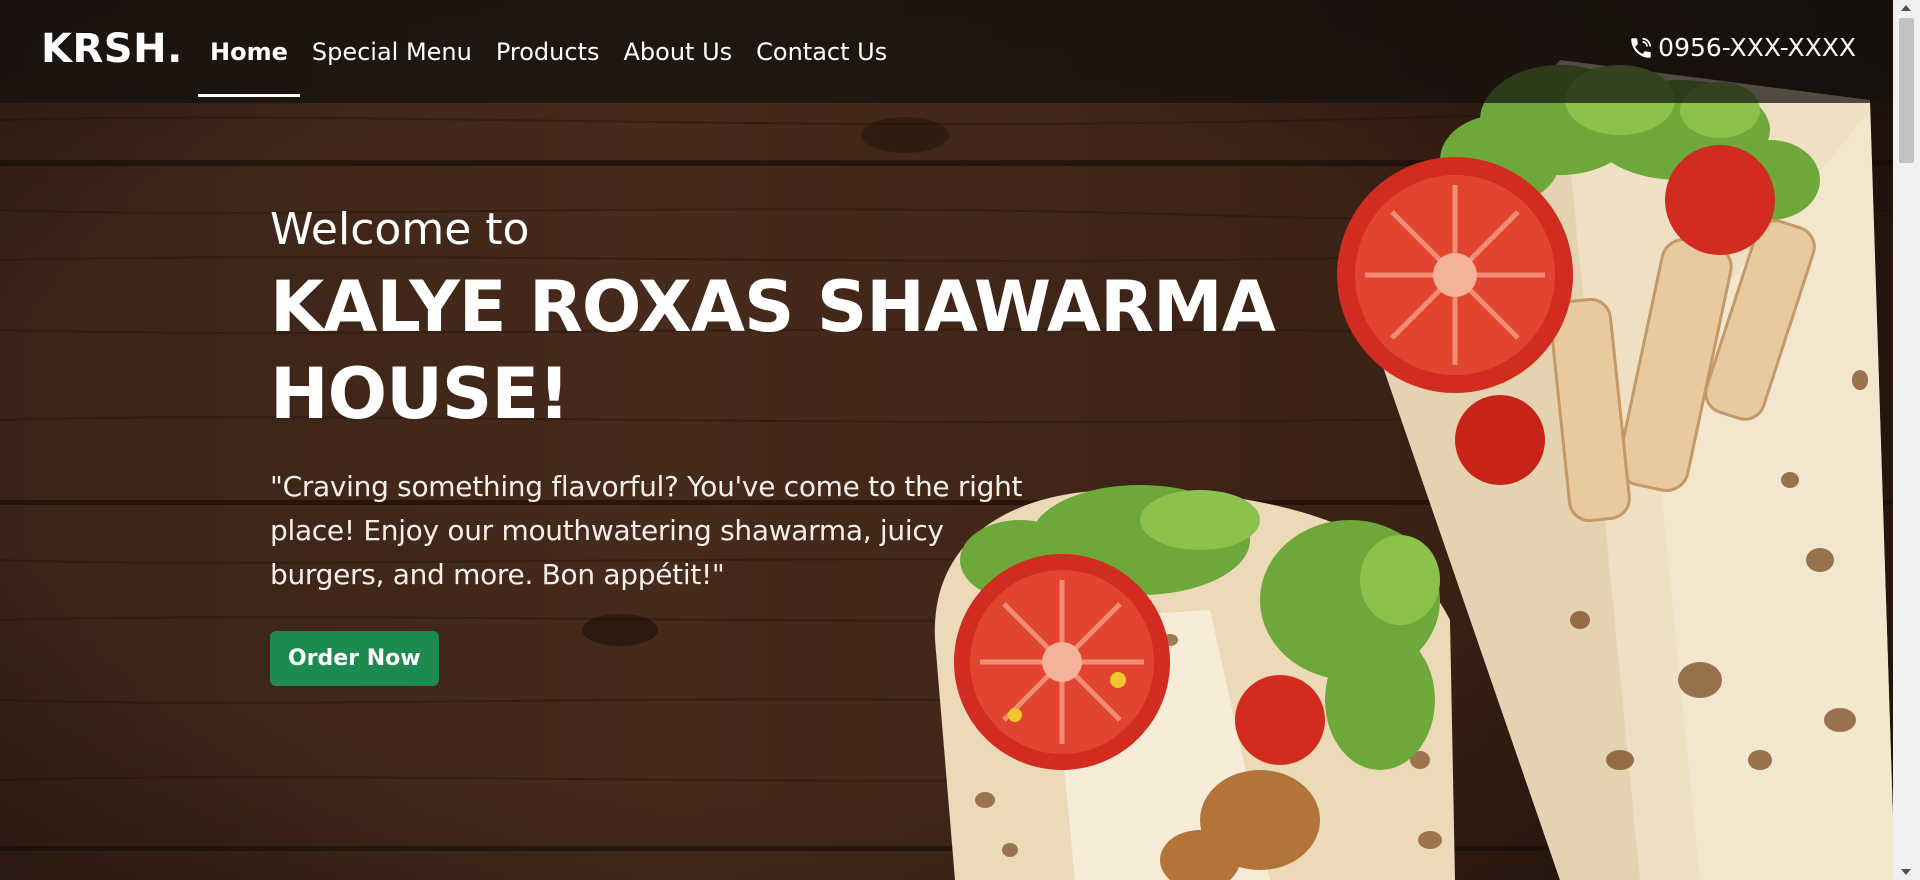  Describe the element at coordinates (821, 52) in the screenshot. I see `nav-link-contact-us: Contact Us` at that location.